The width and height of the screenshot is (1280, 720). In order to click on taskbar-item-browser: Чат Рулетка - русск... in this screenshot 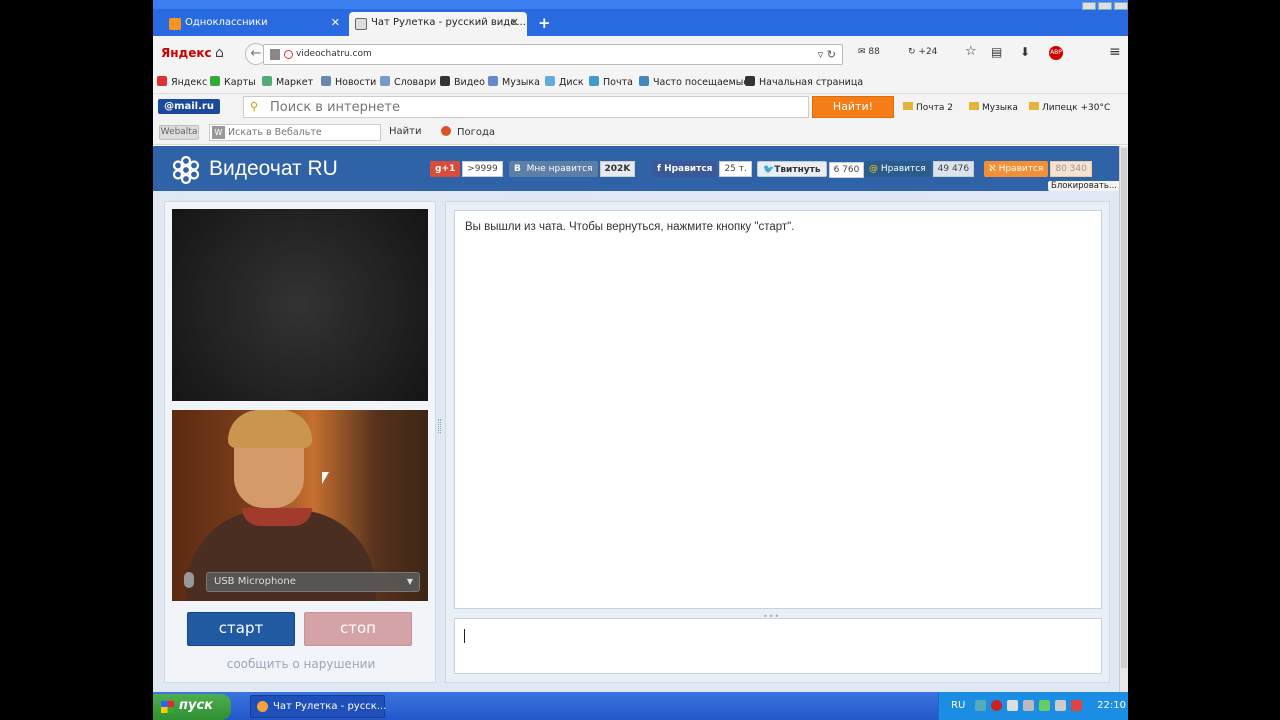, I will do `click(318, 706)`.